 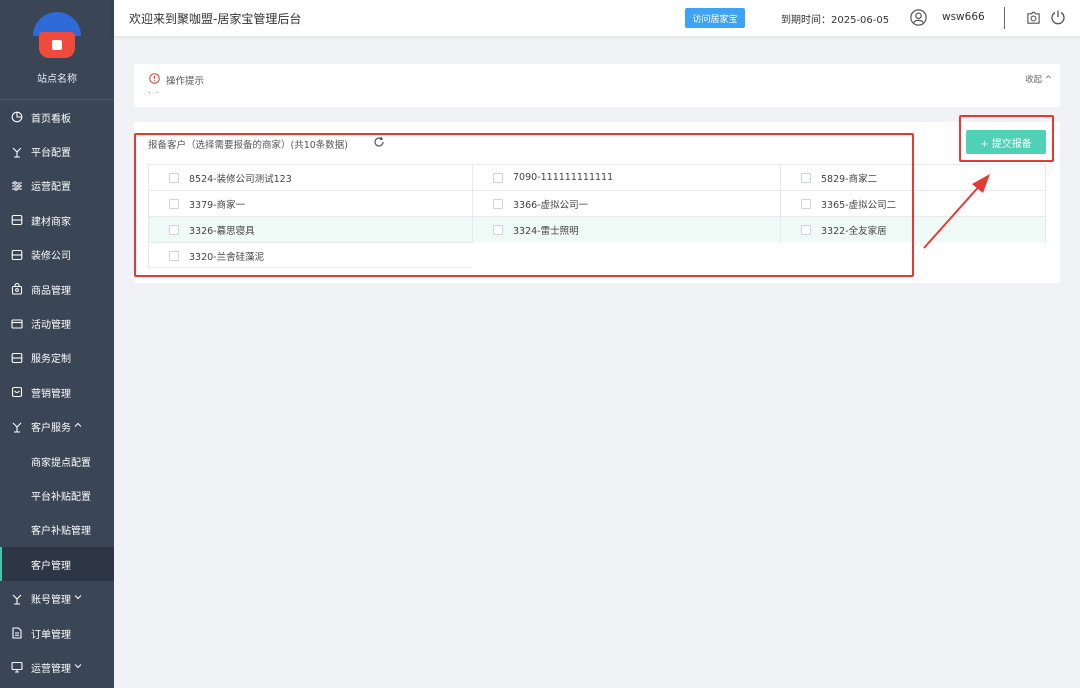 What do you see at coordinates (17, 667) in the screenshot?
I see `monitor-icon` at bounding box center [17, 667].